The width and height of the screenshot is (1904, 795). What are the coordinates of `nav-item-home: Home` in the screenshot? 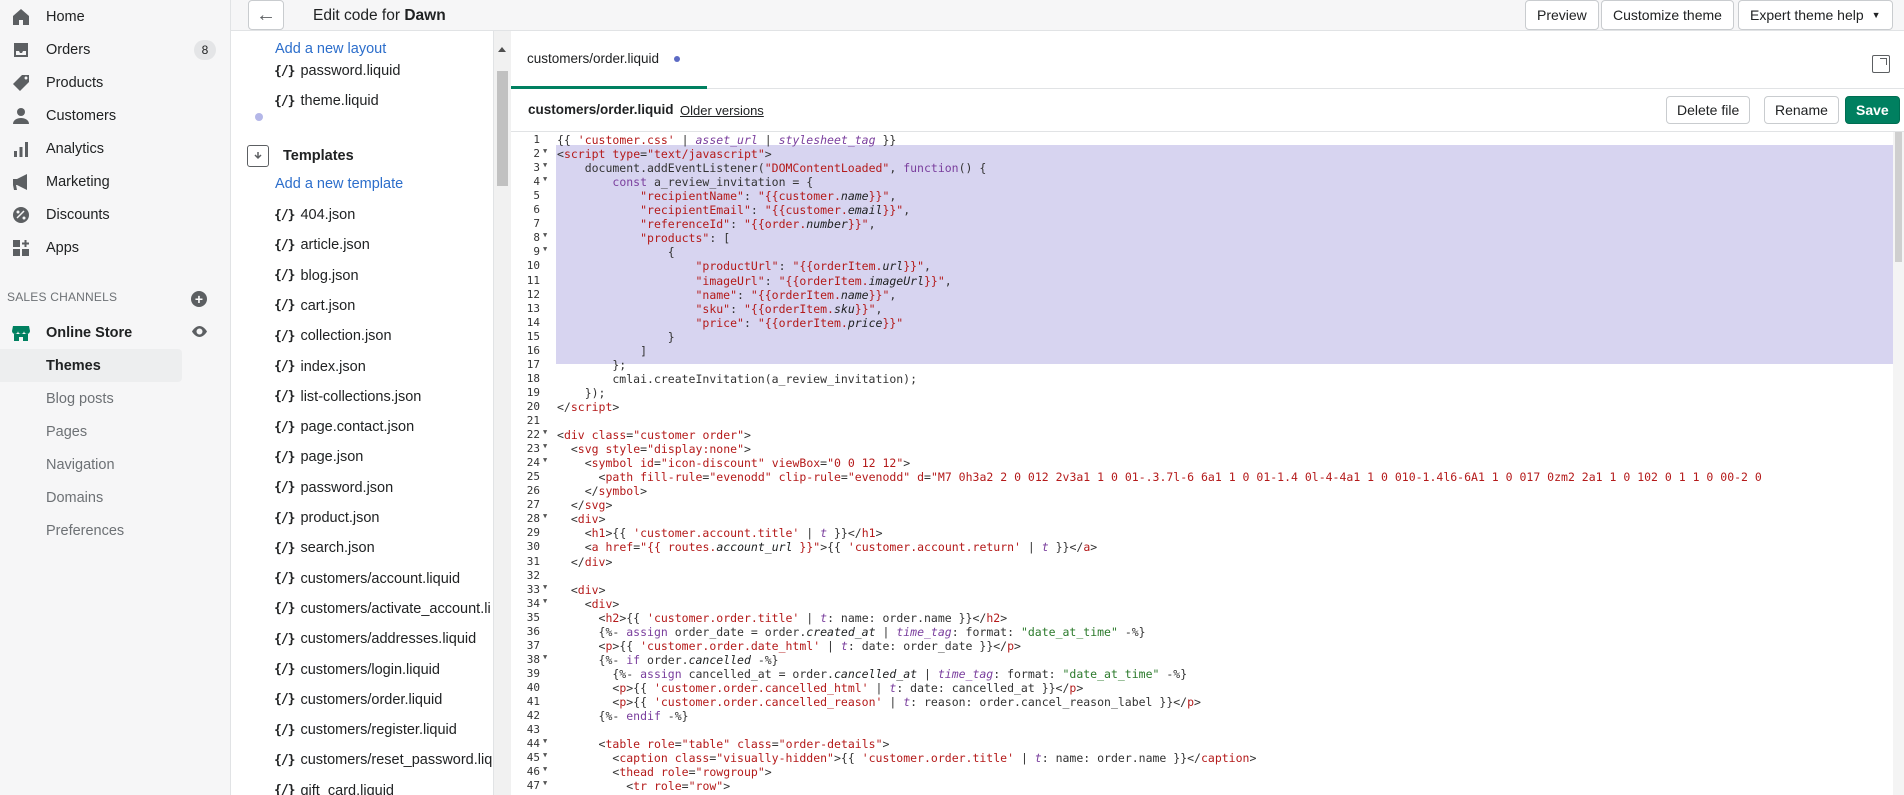 It's located at (110, 16).